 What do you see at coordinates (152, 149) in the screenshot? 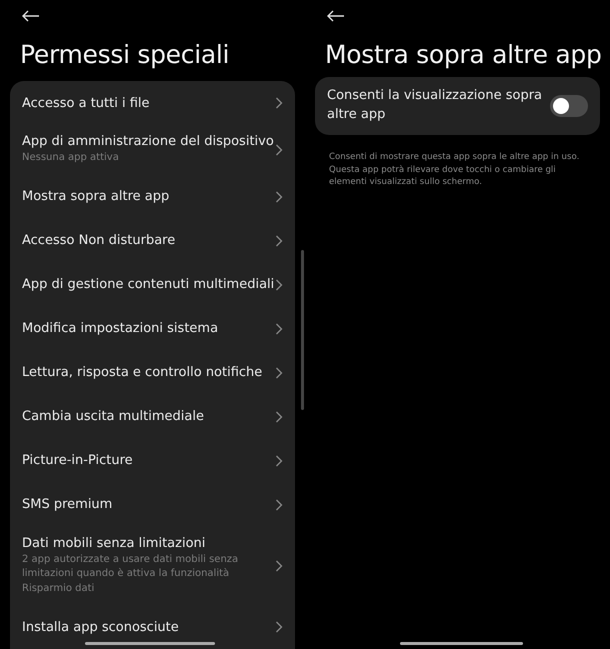
I see `list-item: App di amministrazione del dispositivo Nessuna app attiva` at bounding box center [152, 149].